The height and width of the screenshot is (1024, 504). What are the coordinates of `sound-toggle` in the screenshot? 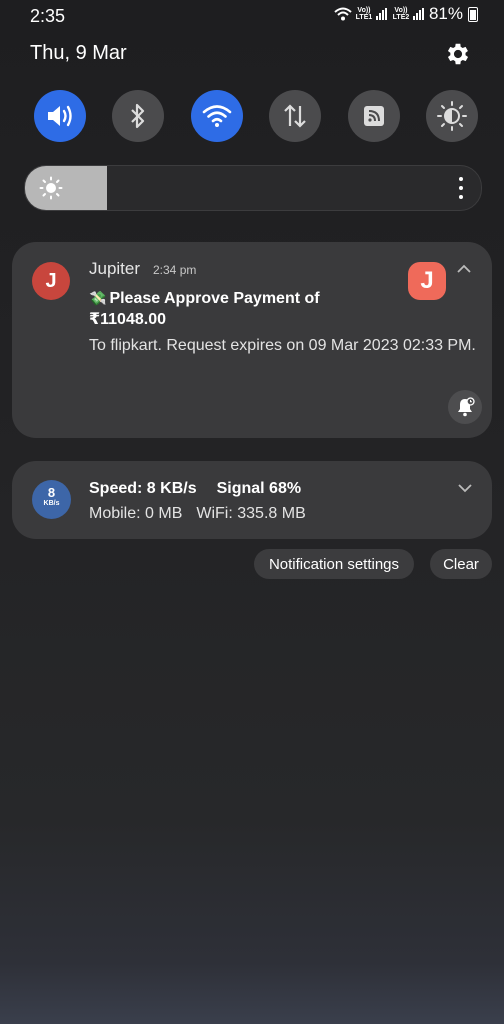 It's located at (60, 116).